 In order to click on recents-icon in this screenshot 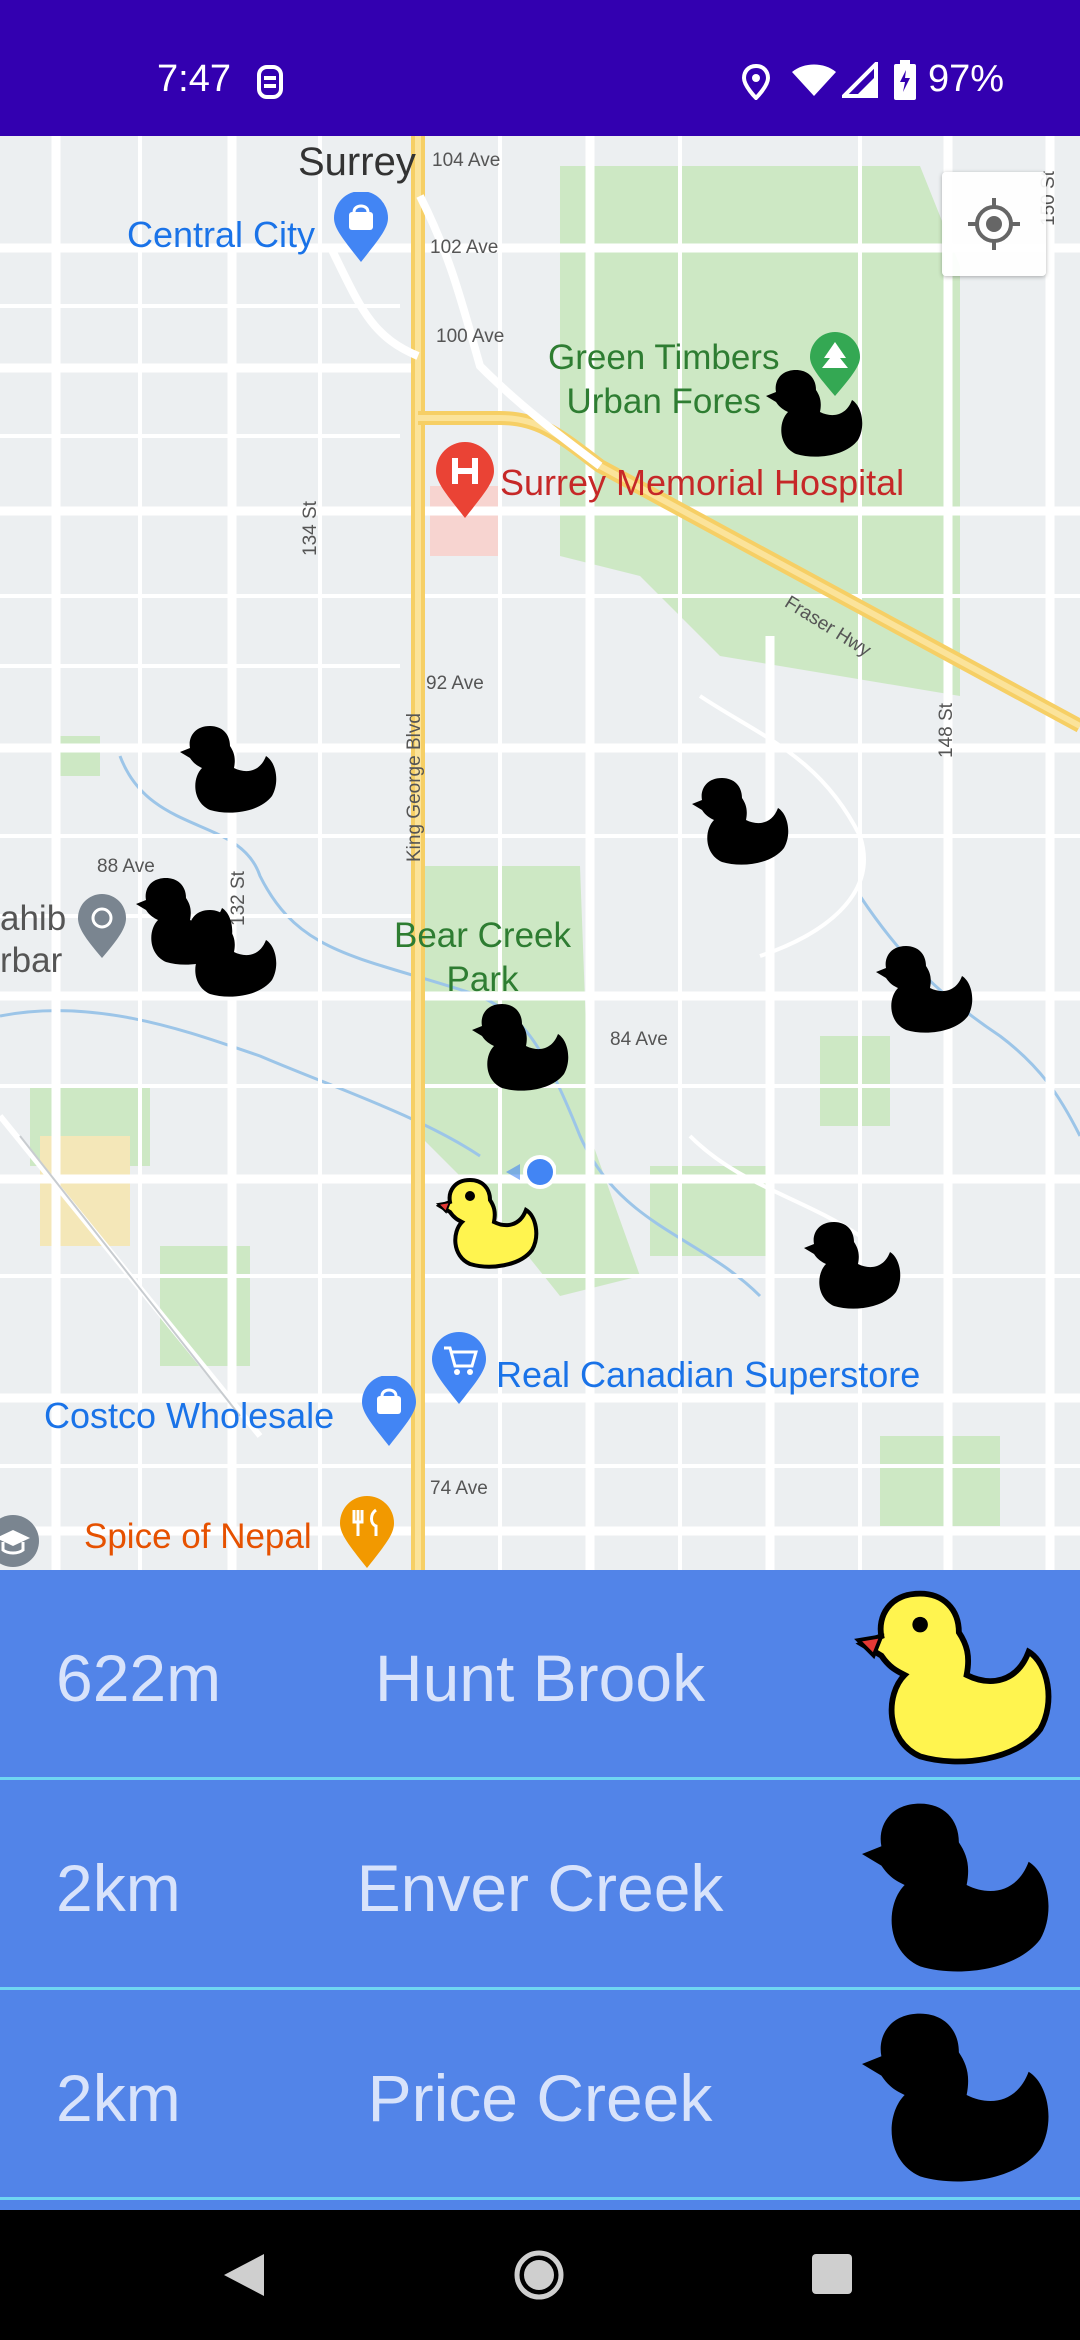, I will do `click(832, 2274)`.